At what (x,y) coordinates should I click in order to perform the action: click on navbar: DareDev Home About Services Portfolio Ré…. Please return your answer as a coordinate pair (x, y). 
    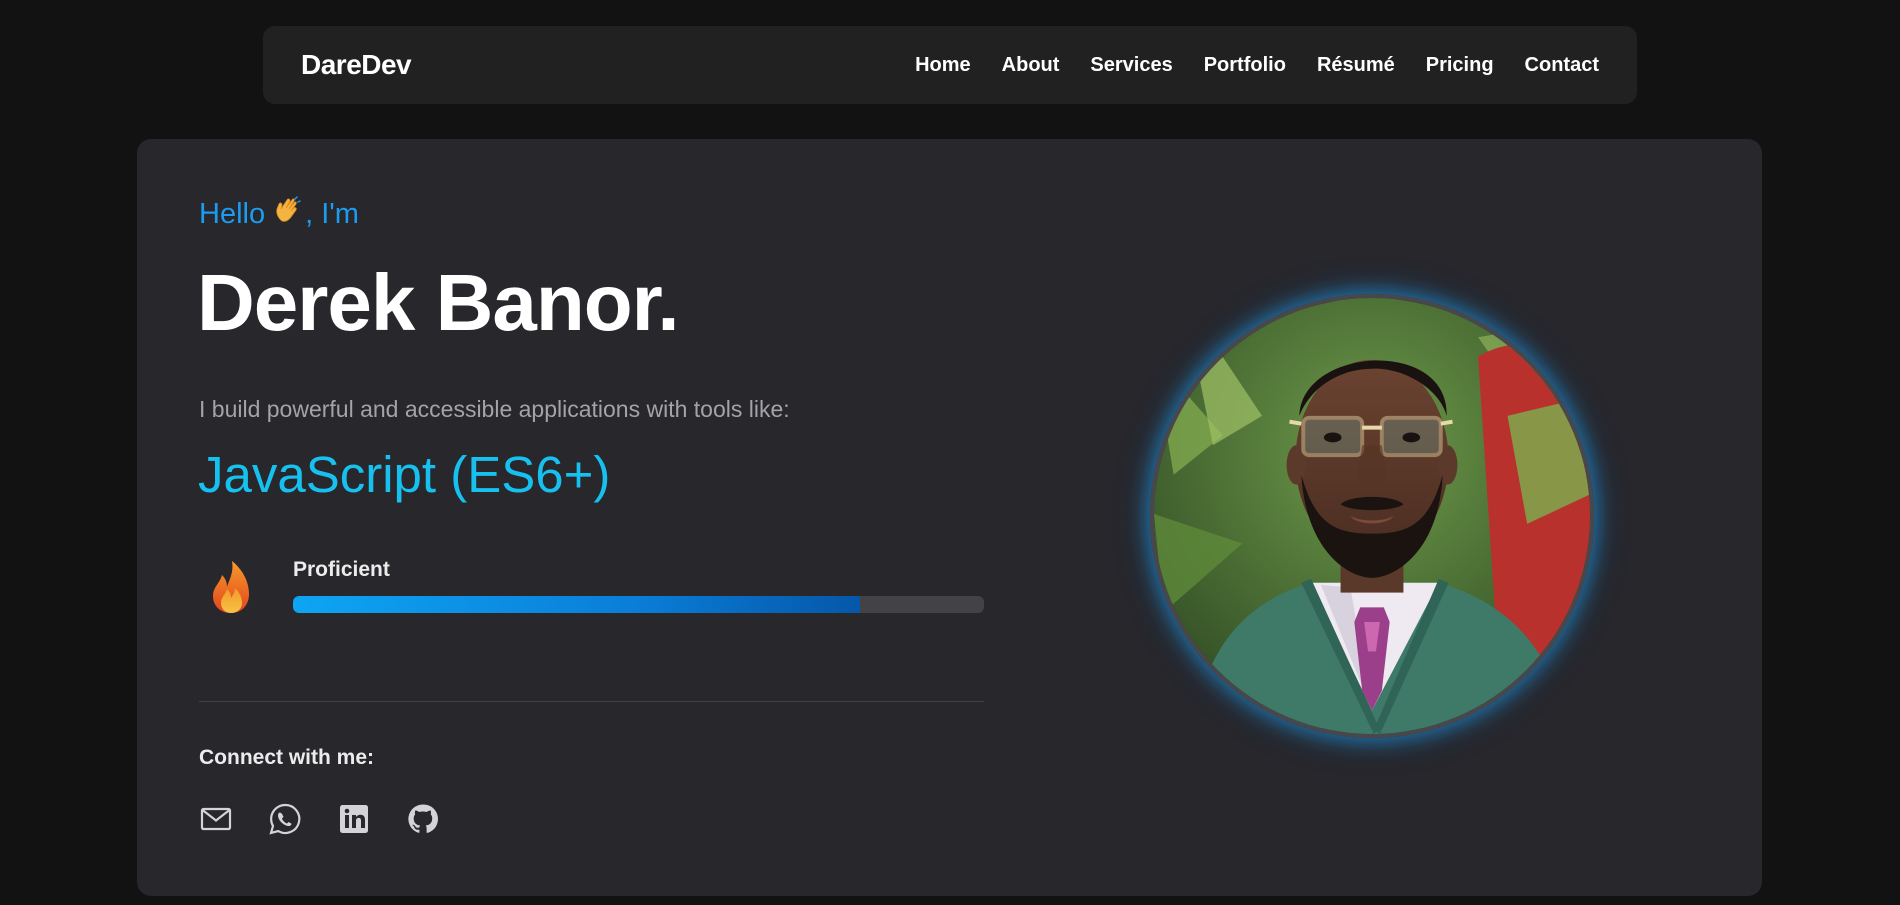
    Looking at the image, I should click on (950, 65).